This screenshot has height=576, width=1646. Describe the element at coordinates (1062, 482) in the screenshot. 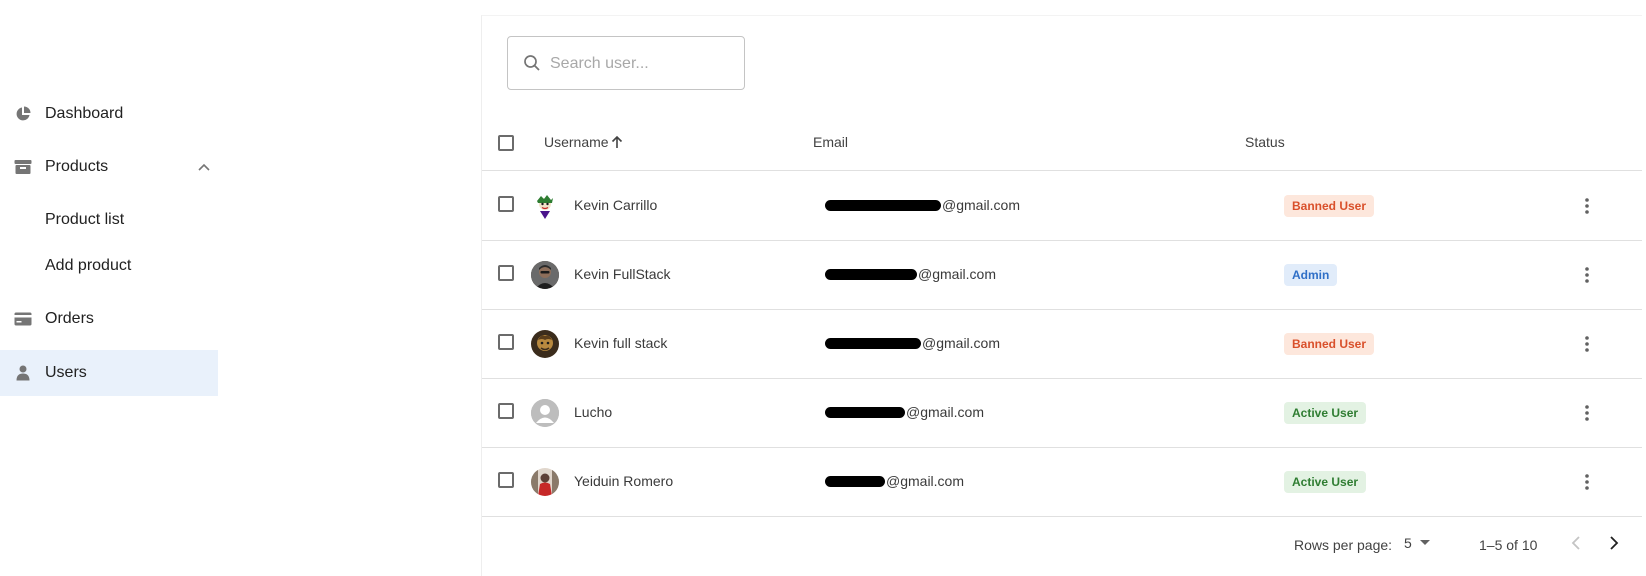

I see `table-row: Yeiduin Romero @gmail.com Active User` at that location.